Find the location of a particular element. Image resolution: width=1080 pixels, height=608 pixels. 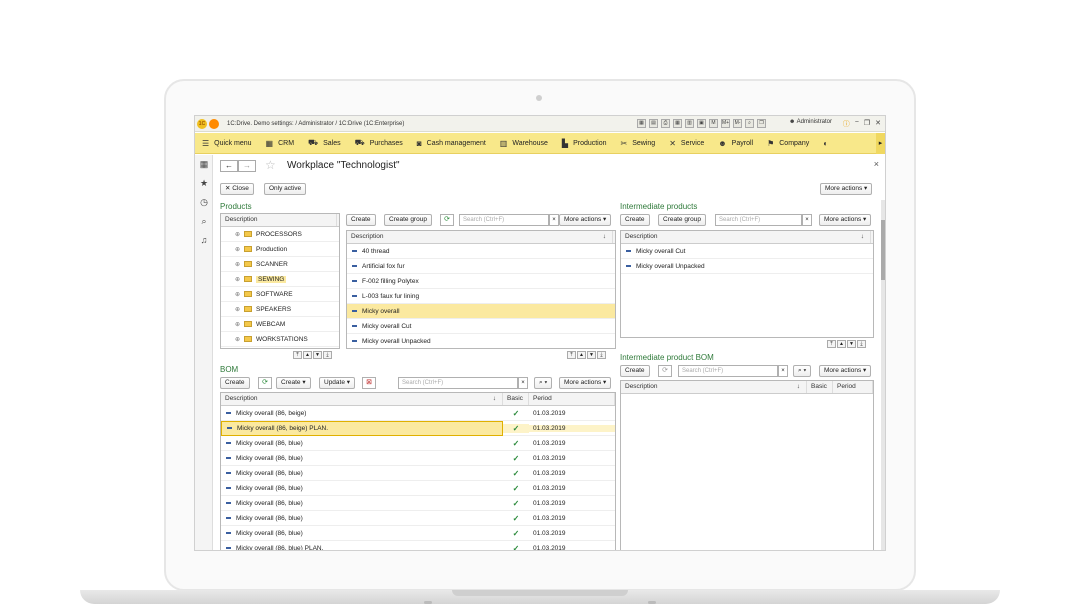

intermediate-more-actions-button: More actions ▾ is located at coordinates (845, 220).